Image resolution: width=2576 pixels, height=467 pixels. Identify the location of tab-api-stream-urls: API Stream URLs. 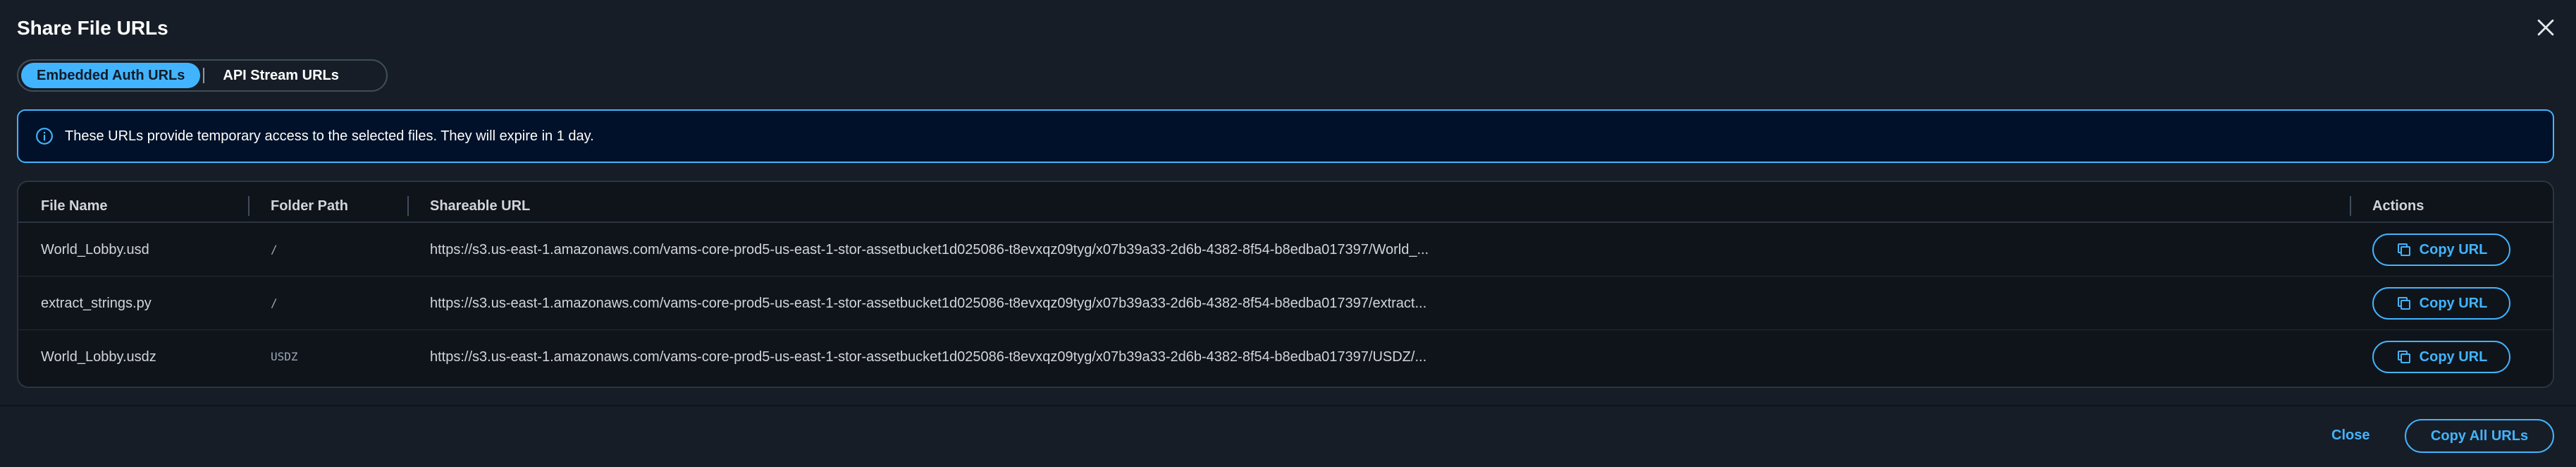
(281, 75).